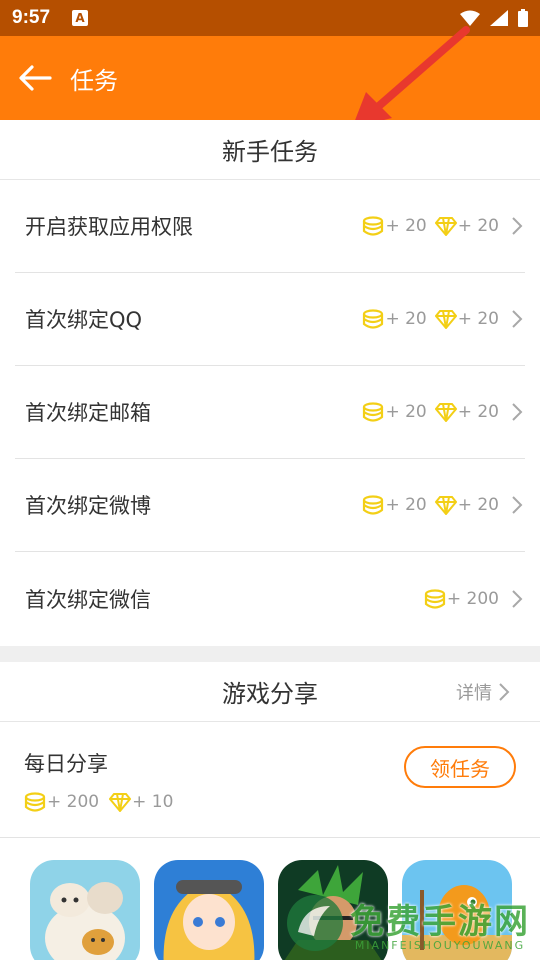  I want to click on task-row: 首次绑定邮箱 + 20 + 20, so click(270, 412).